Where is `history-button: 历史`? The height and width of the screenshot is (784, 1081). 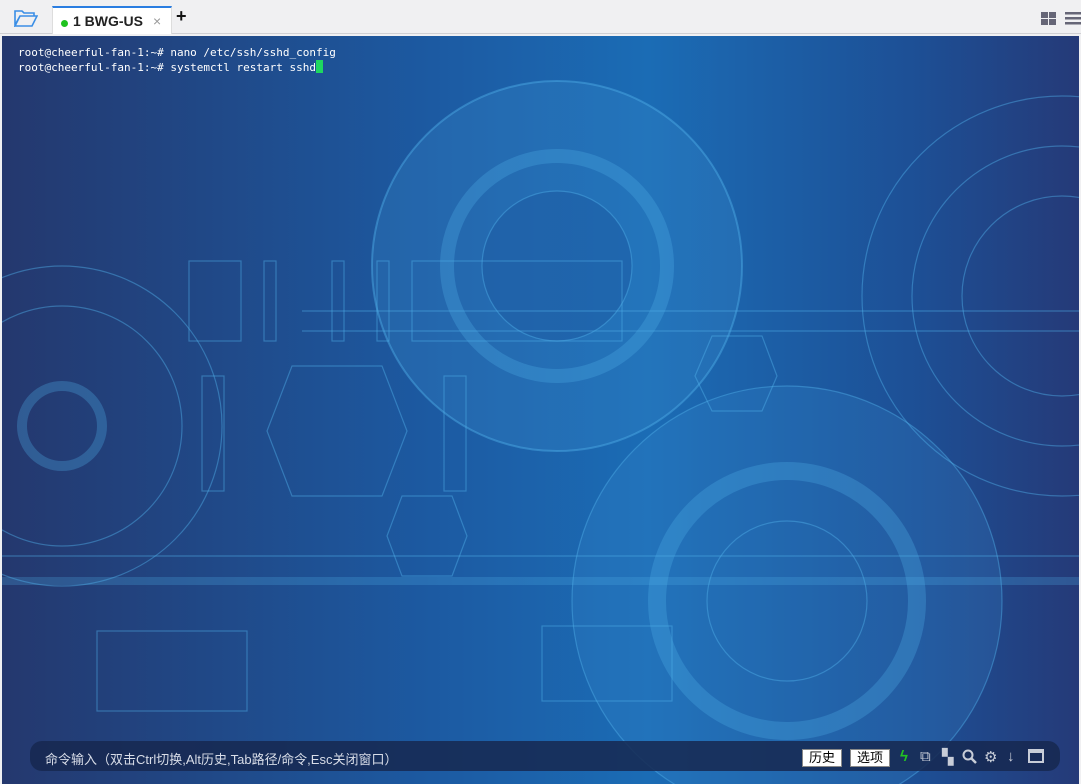 history-button: 历史 is located at coordinates (822, 758).